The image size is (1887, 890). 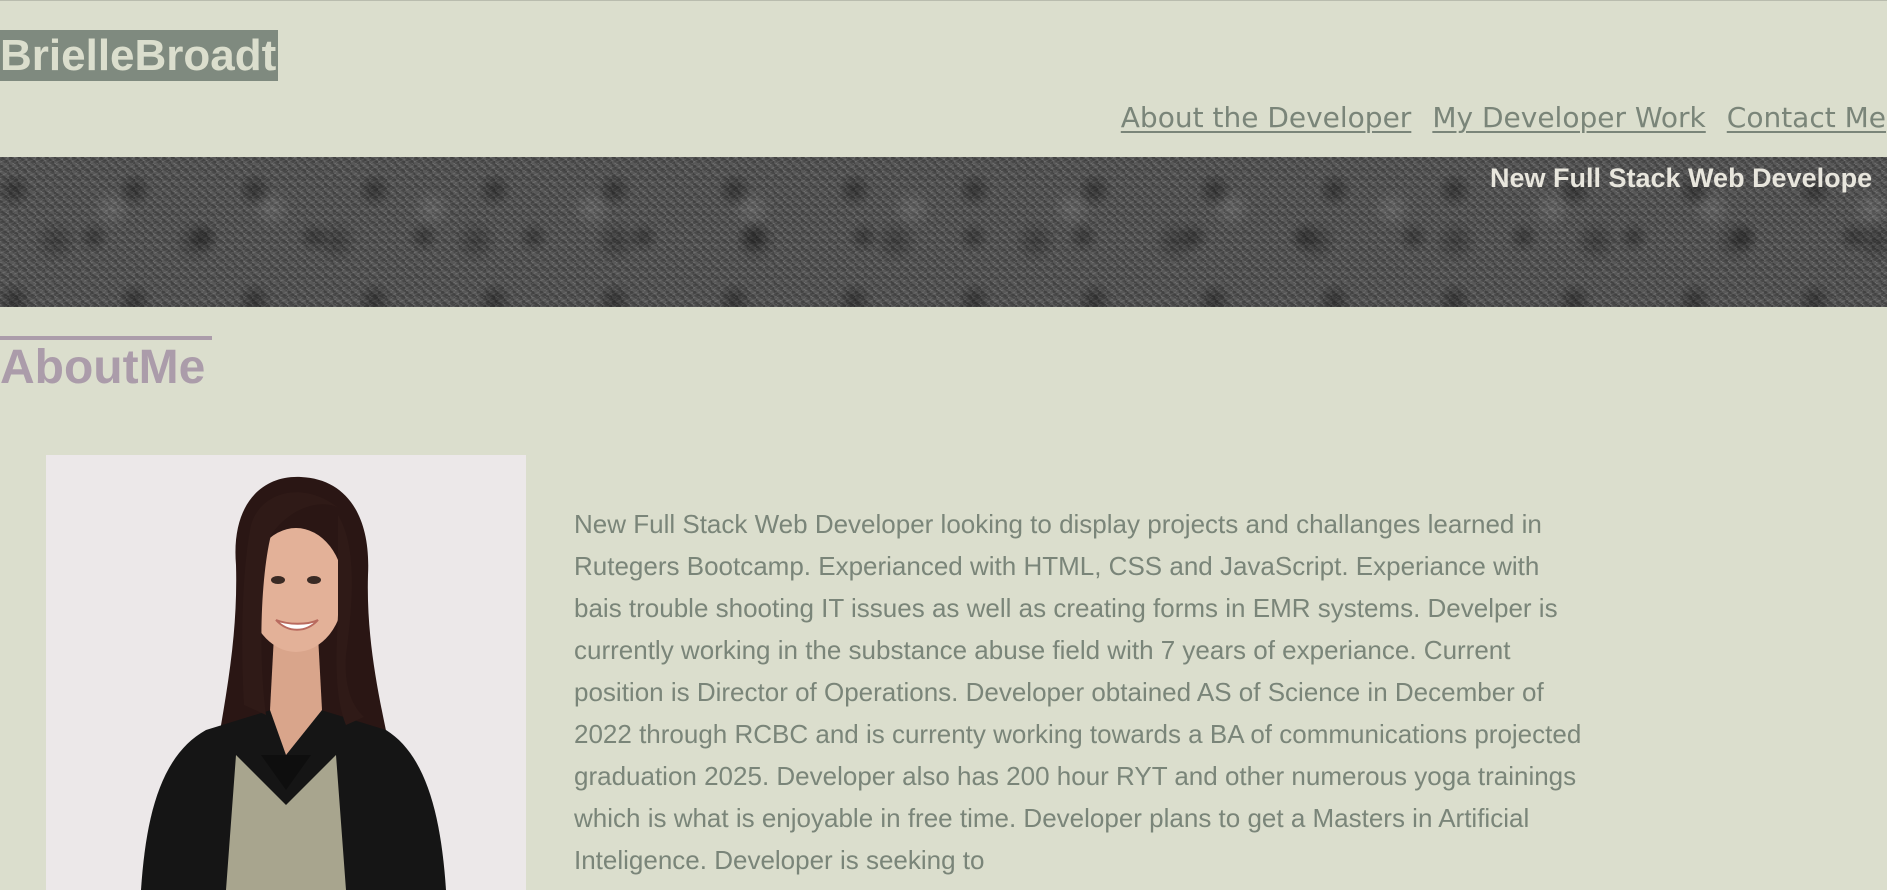 What do you see at coordinates (1266, 117) in the screenshot?
I see `nav-link-about: About the Developer` at bounding box center [1266, 117].